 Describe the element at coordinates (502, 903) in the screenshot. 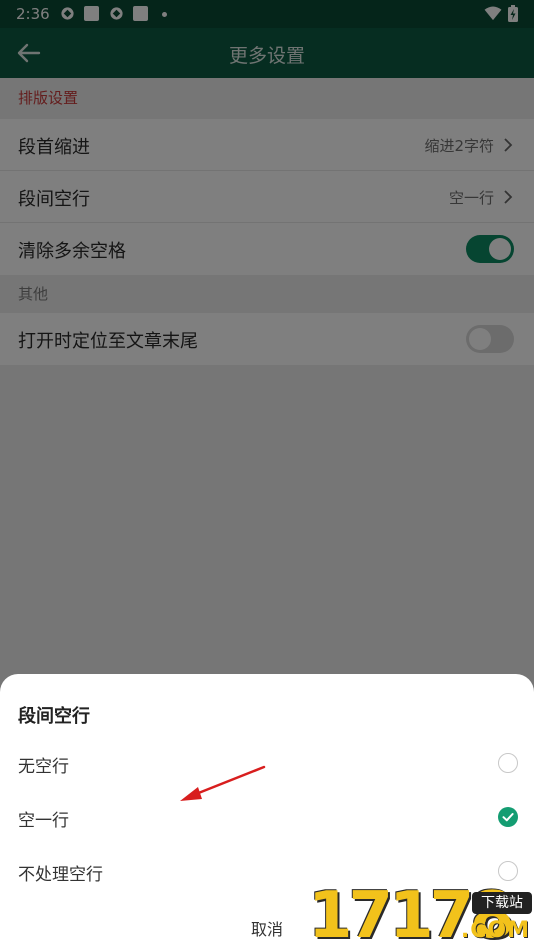

I see `watermark-badge: 下载站` at that location.